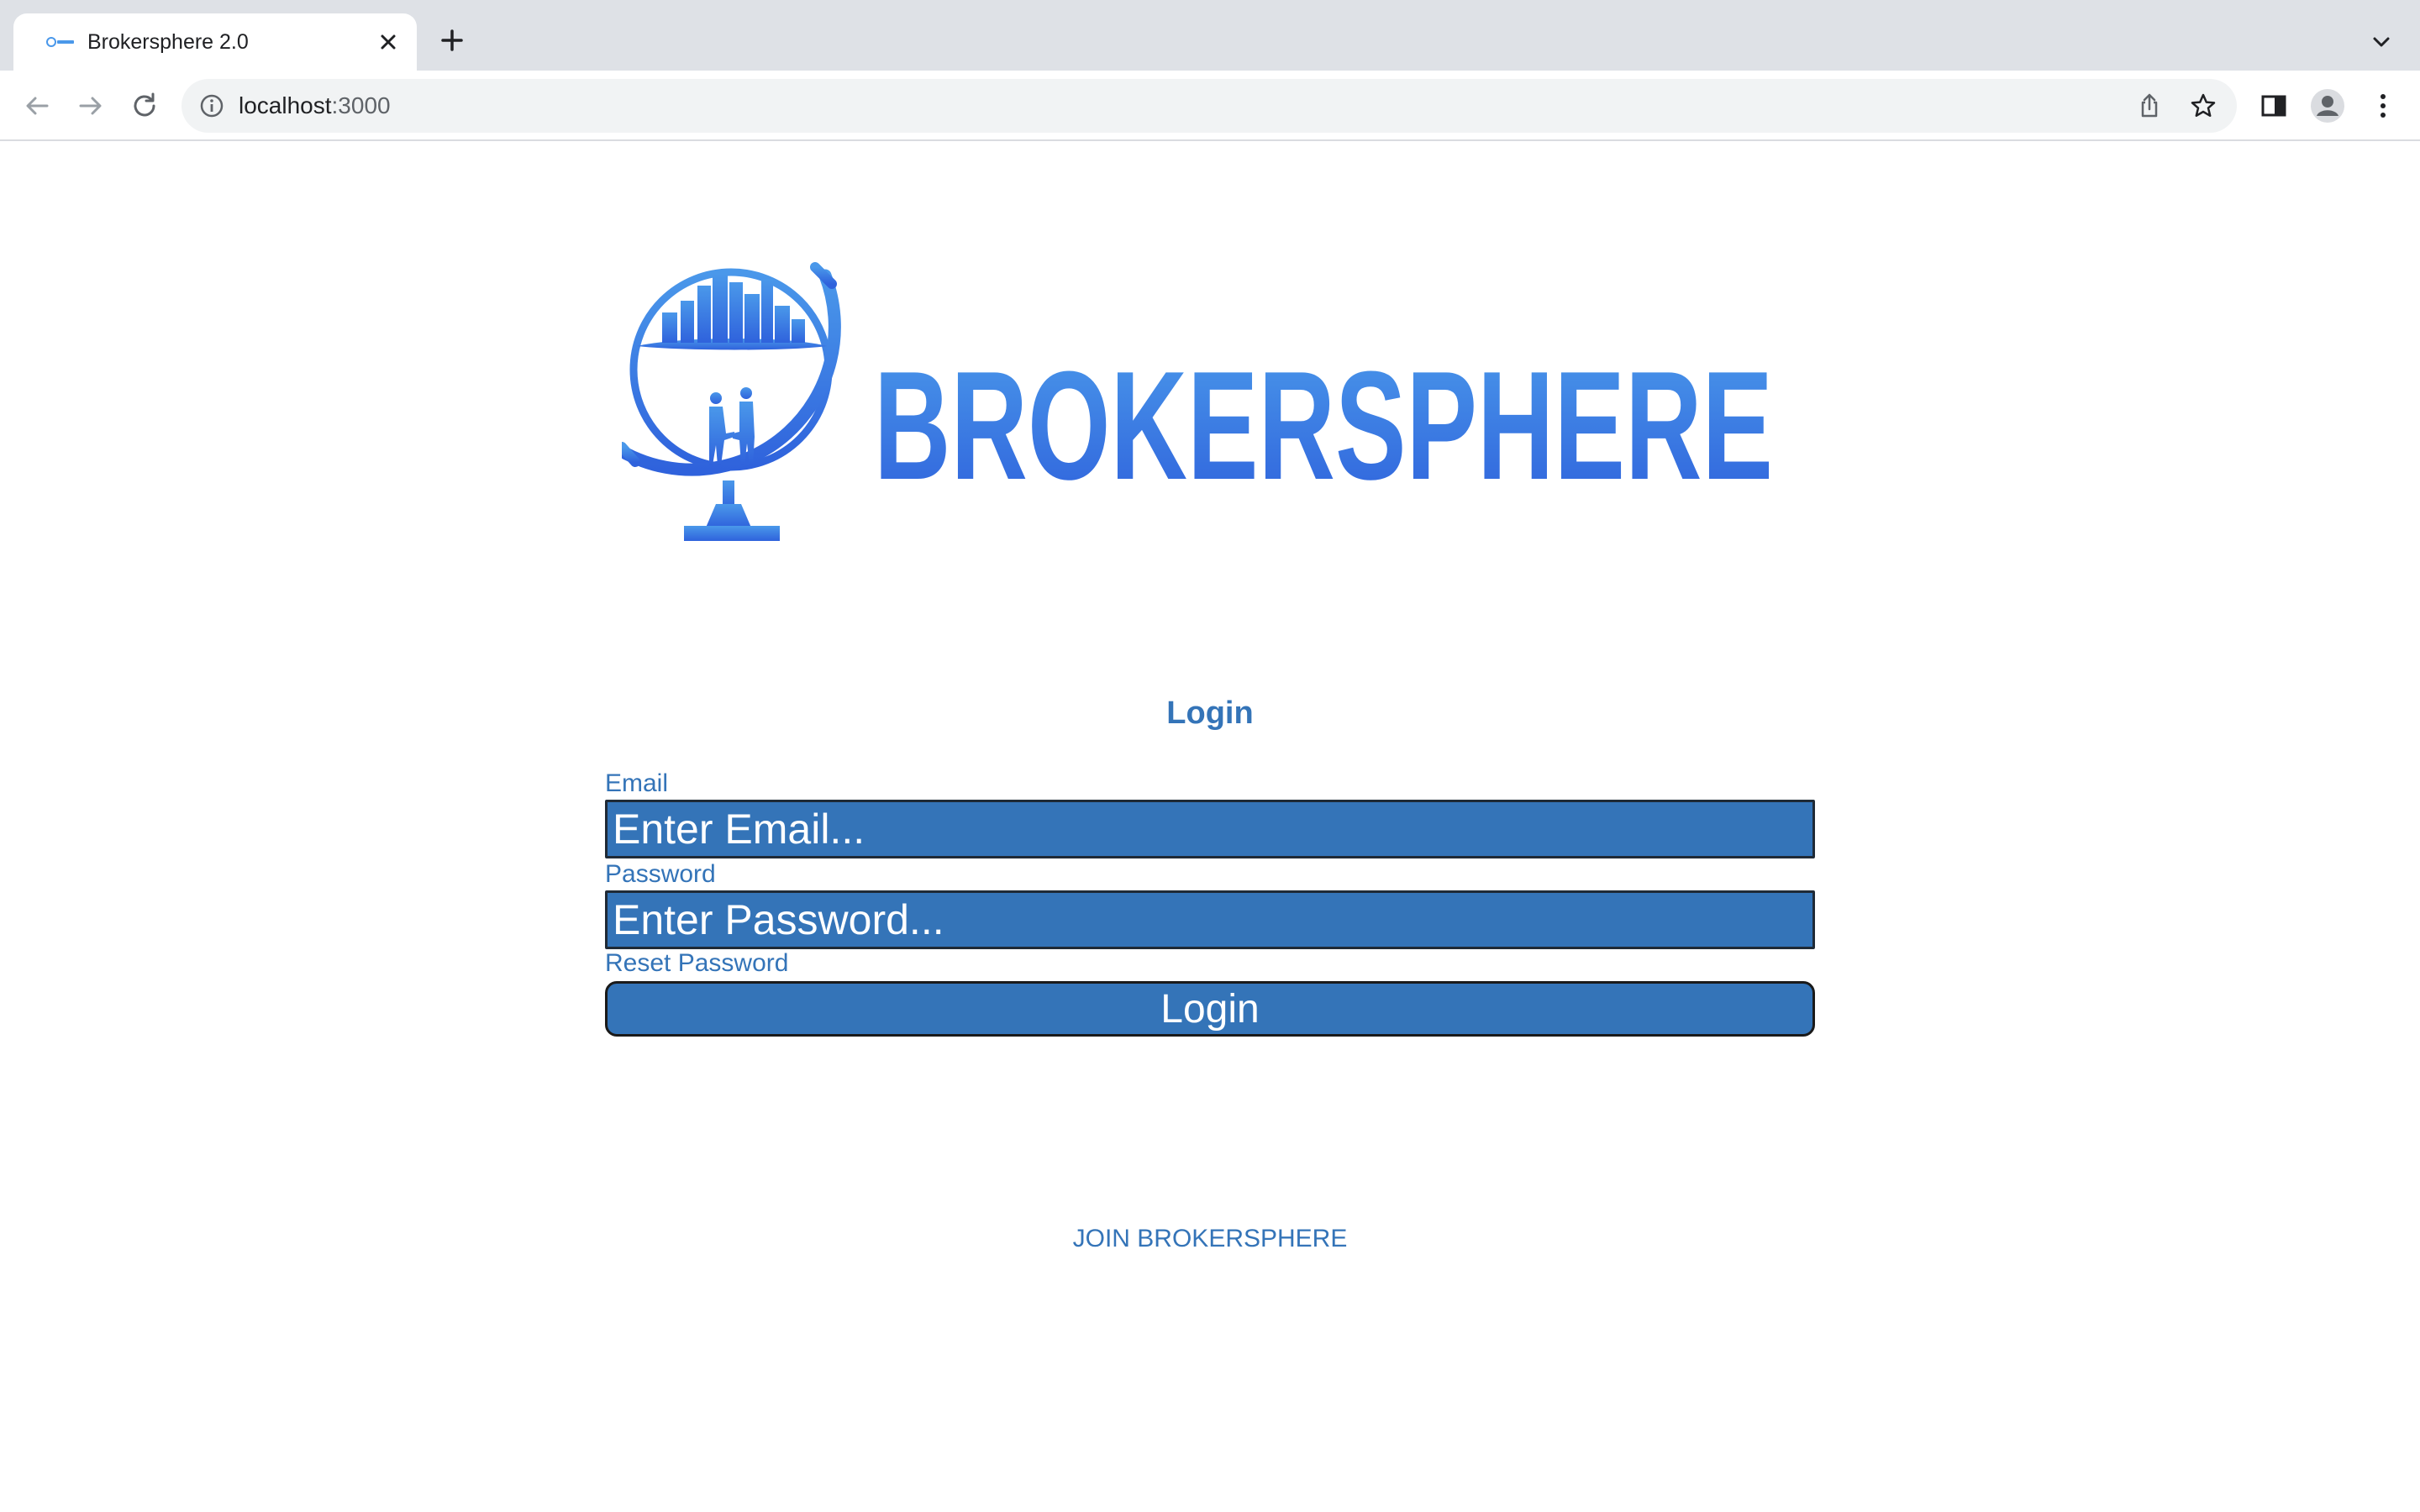  Describe the element at coordinates (2382, 42) in the screenshot. I see `chevron-down-icon` at that location.